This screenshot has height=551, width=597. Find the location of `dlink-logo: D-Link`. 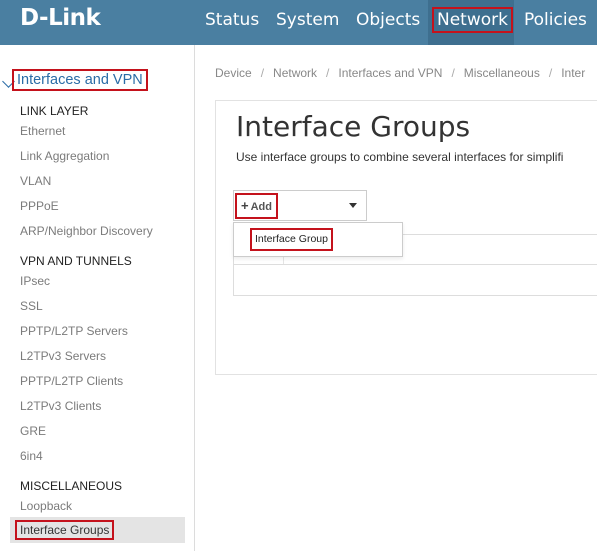

dlink-logo: D-Link is located at coordinates (60, 18).